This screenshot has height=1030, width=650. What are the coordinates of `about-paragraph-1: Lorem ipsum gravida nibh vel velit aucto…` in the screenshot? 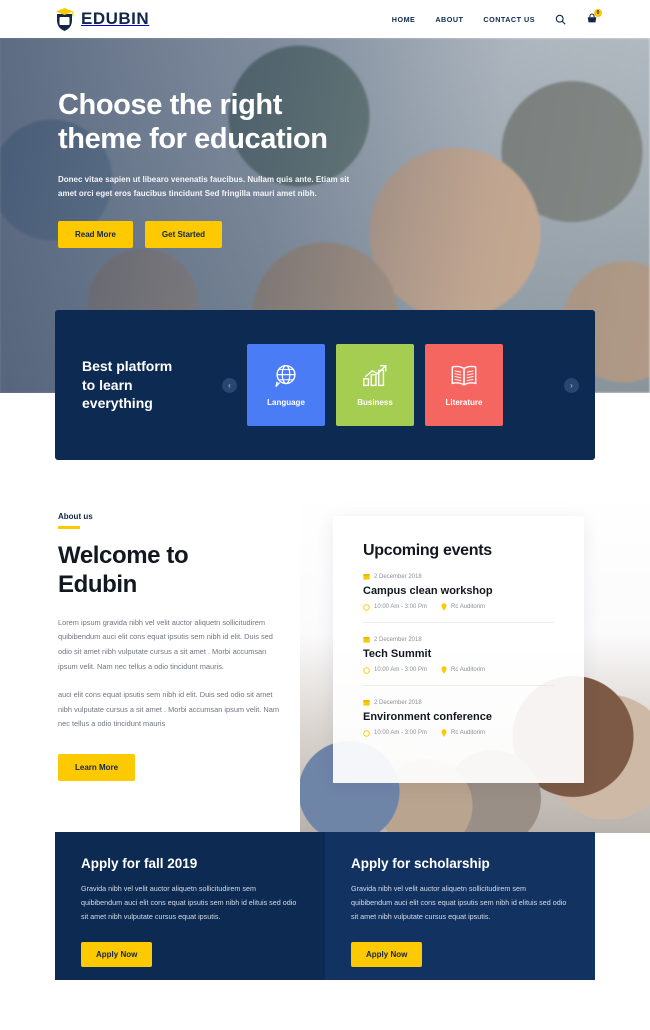 It's located at (165, 644).